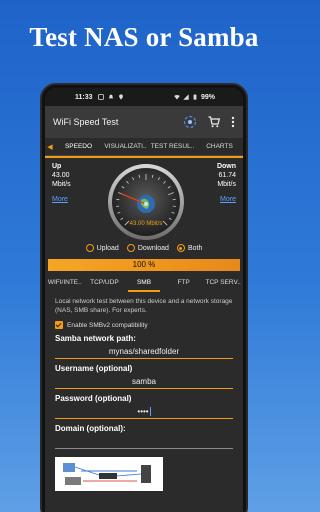 The height and width of the screenshot is (512, 320). Describe the element at coordinates (107, 248) in the screenshot. I see `radio-upload-label: Upload` at that location.